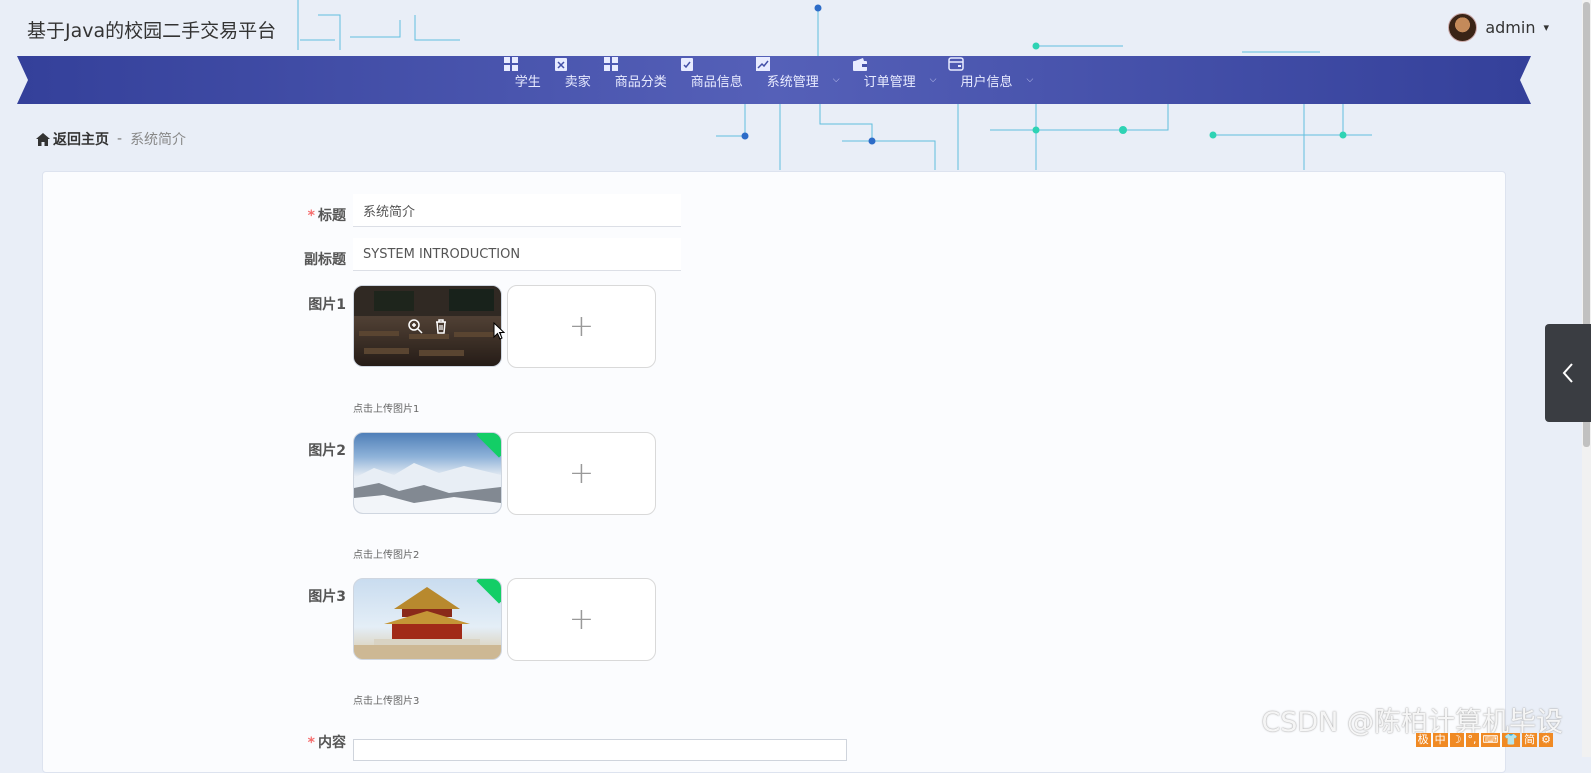 The height and width of the screenshot is (773, 1591). I want to click on user-caret-icon: ▾, so click(1546, 27).